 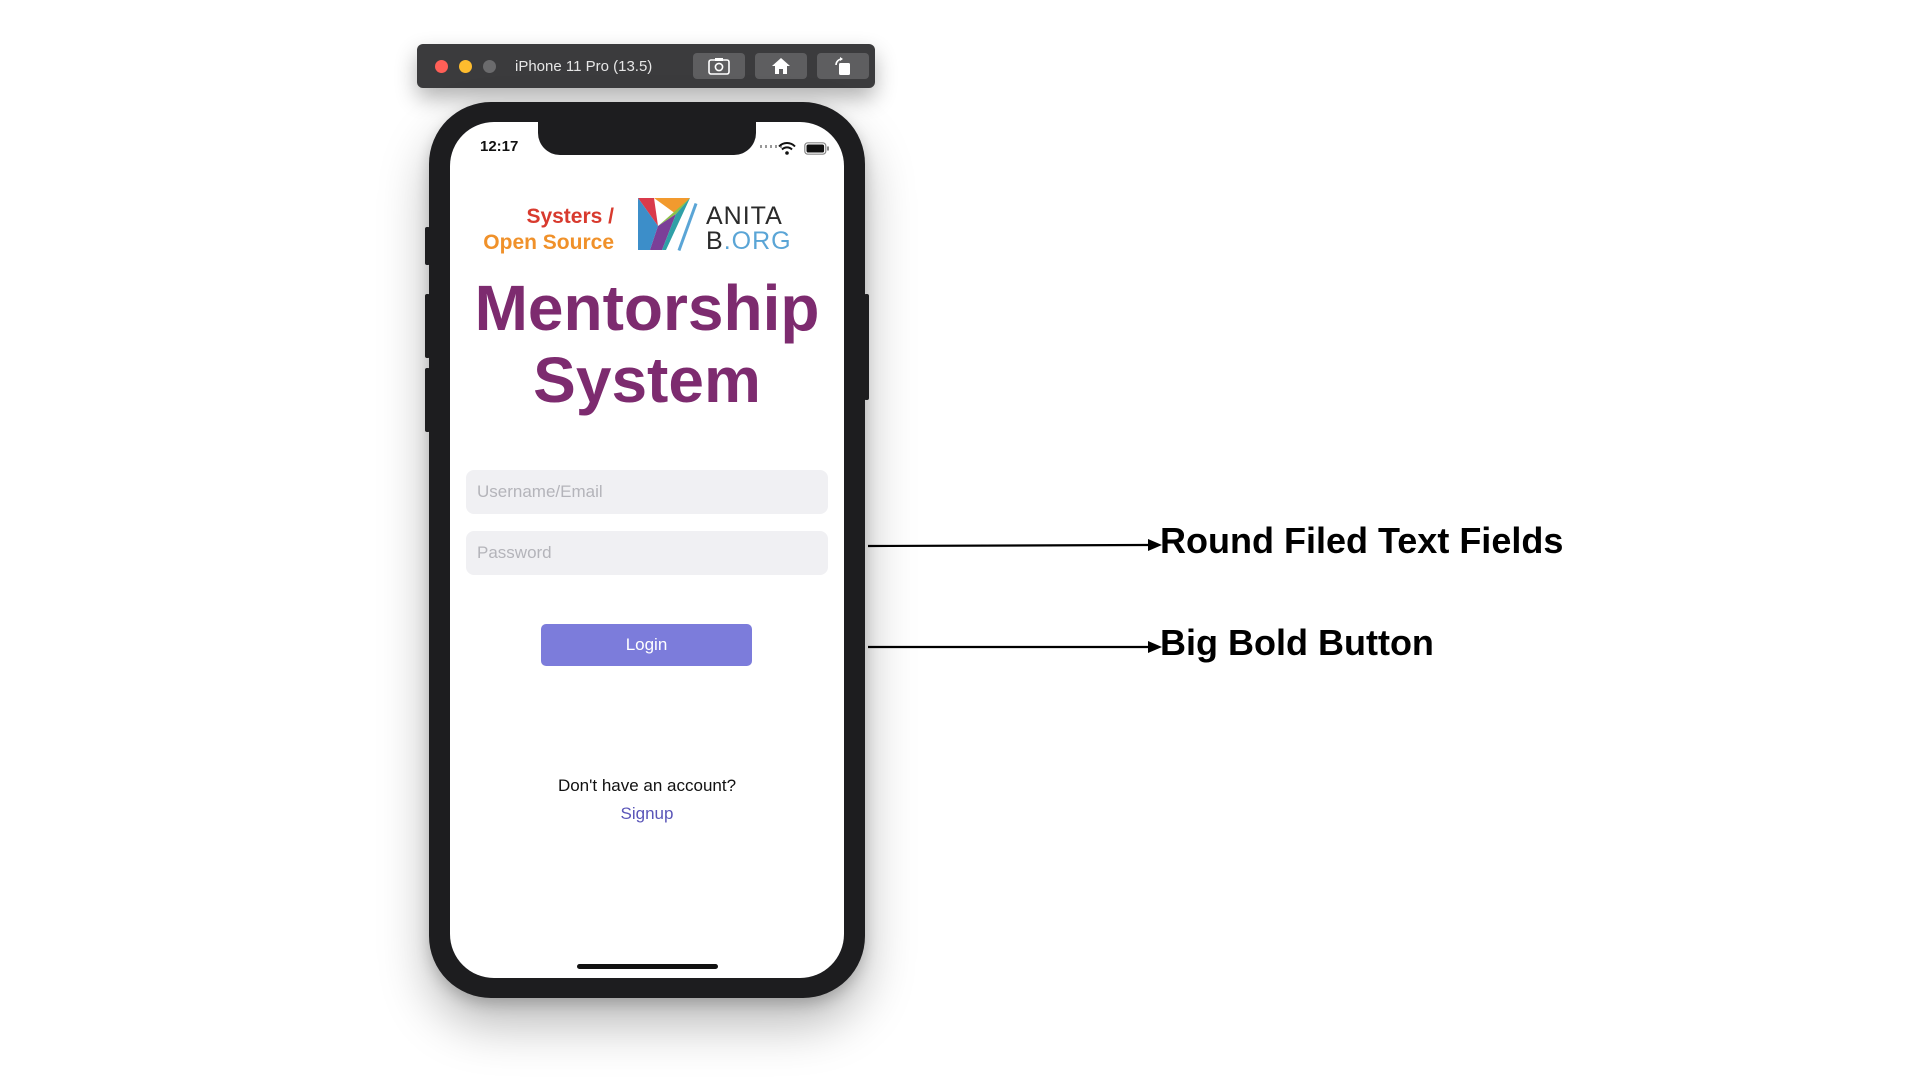 What do you see at coordinates (1297, 642) in the screenshot?
I see `annotation-button-label: Big Bold Button` at bounding box center [1297, 642].